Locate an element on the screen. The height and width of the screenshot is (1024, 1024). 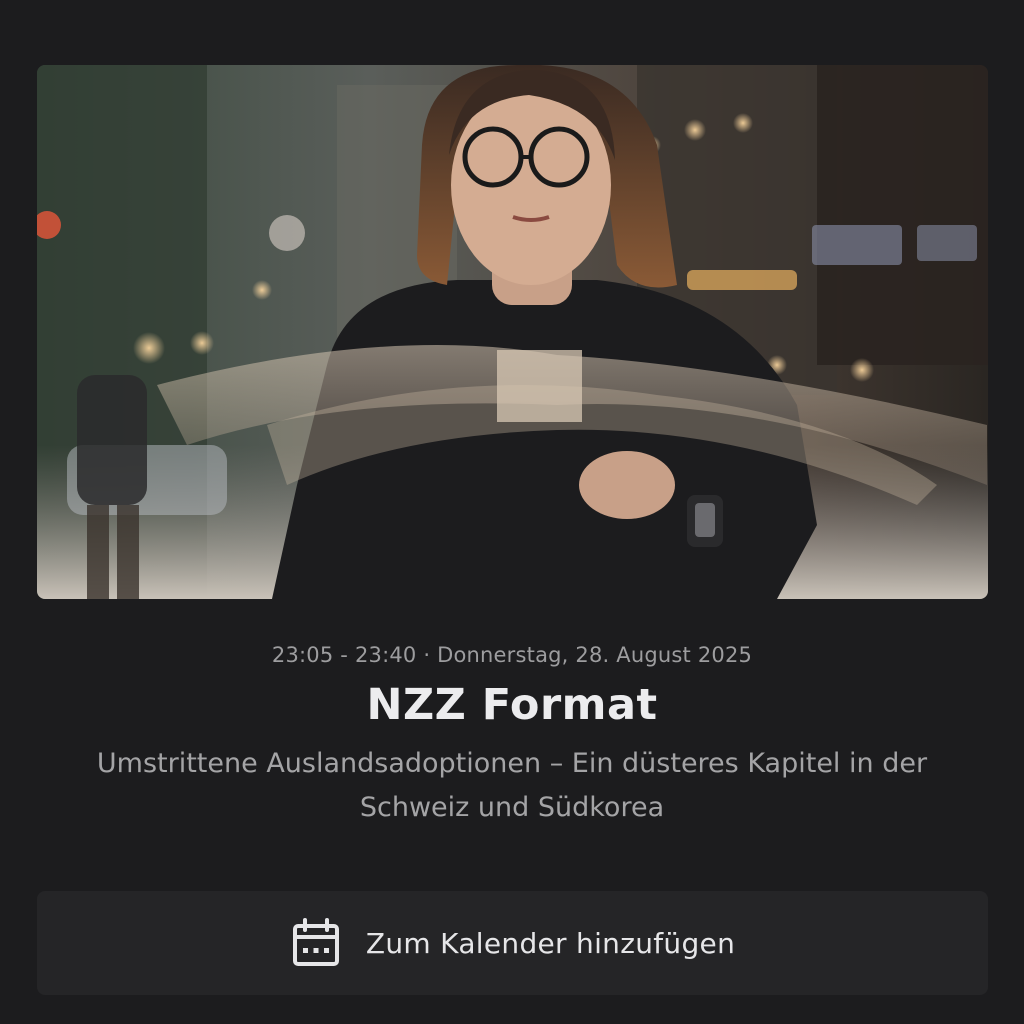
program-title: NZZ Format is located at coordinates (512, 705).